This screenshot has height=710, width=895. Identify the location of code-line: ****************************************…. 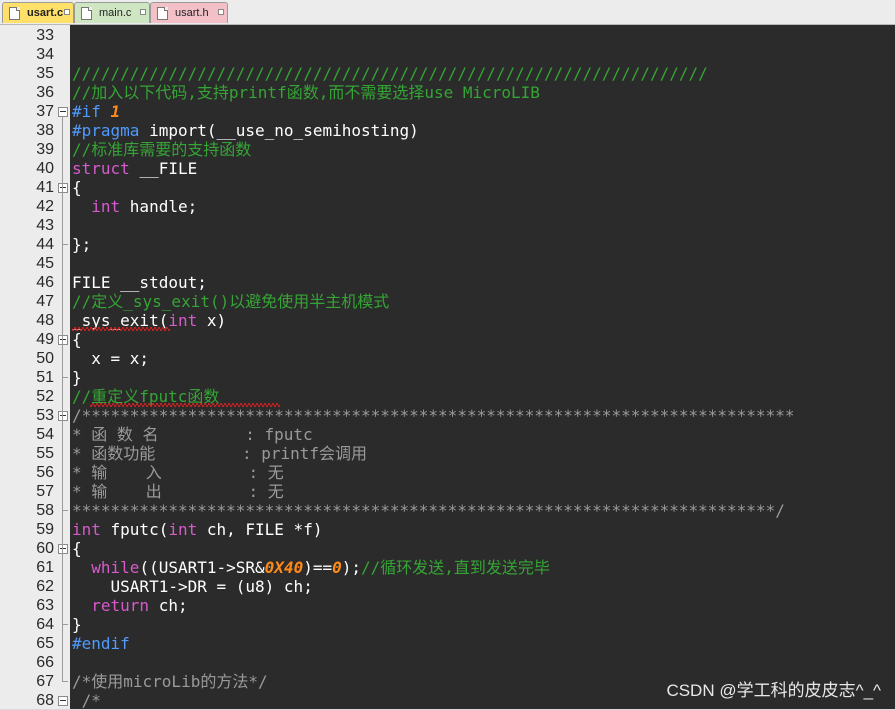
(428, 510).